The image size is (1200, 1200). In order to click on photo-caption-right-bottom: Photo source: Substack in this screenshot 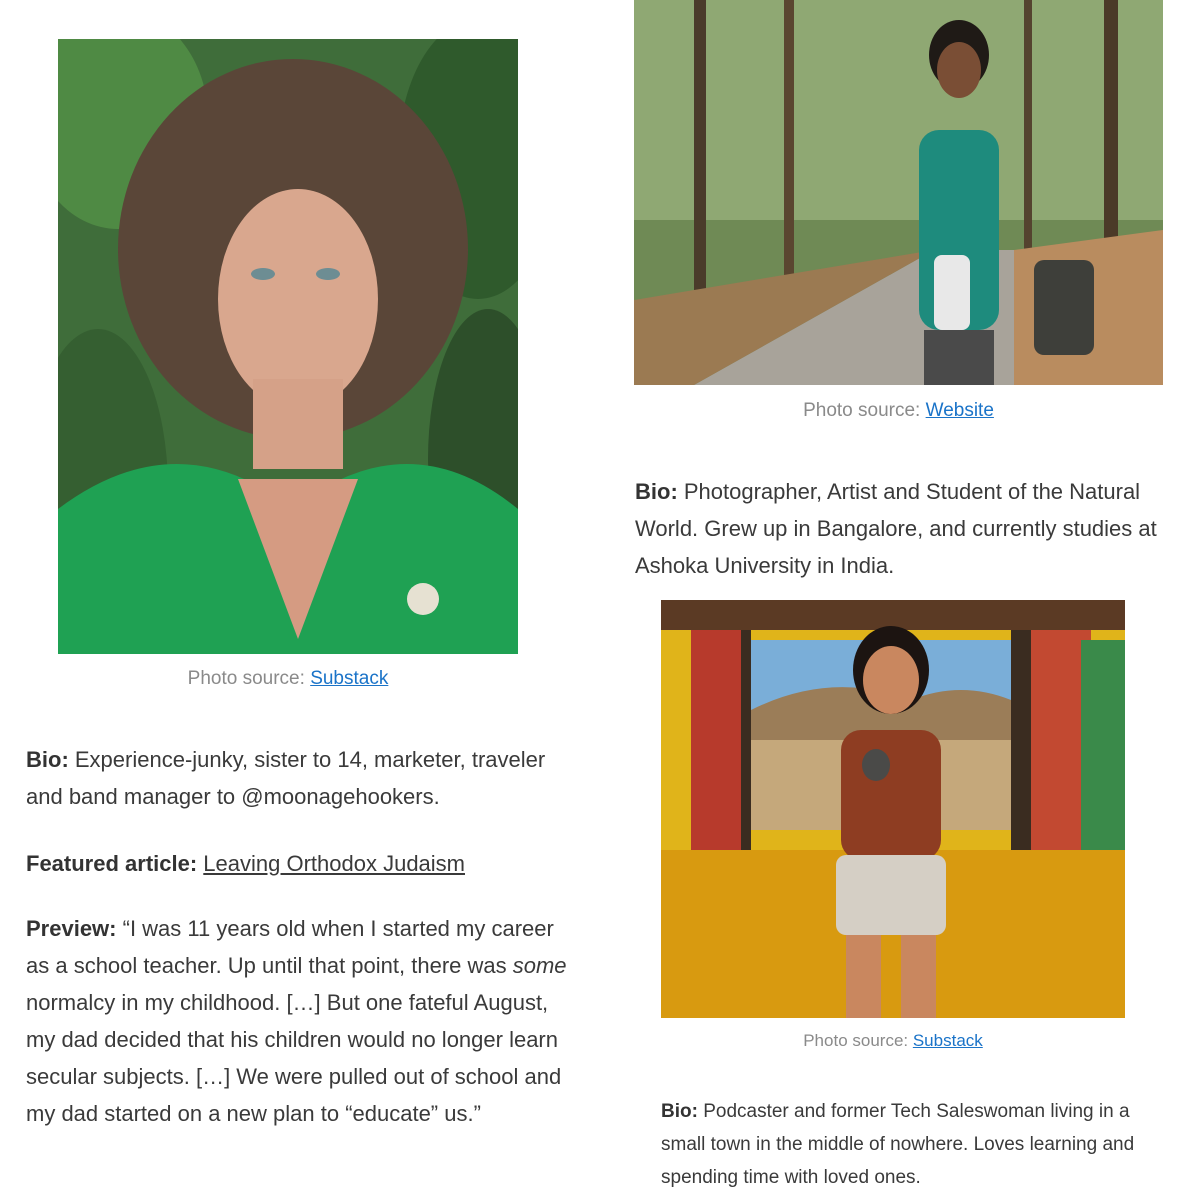, I will do `click(893, 1041)`.